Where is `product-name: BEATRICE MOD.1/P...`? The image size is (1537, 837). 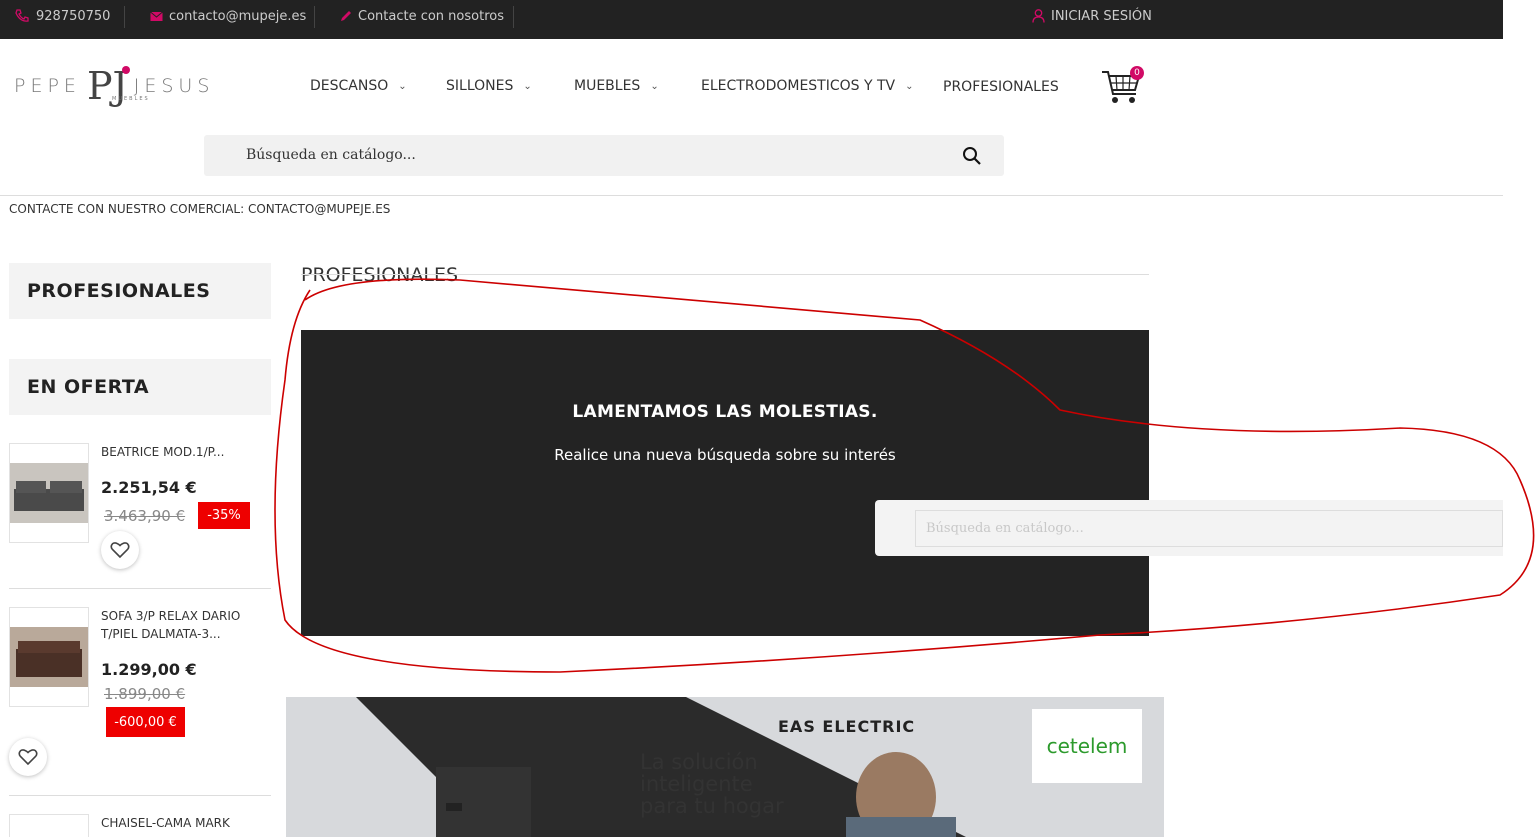
product-name: BEATRICE MOD.1/P... is located at coordinates (176, 452).